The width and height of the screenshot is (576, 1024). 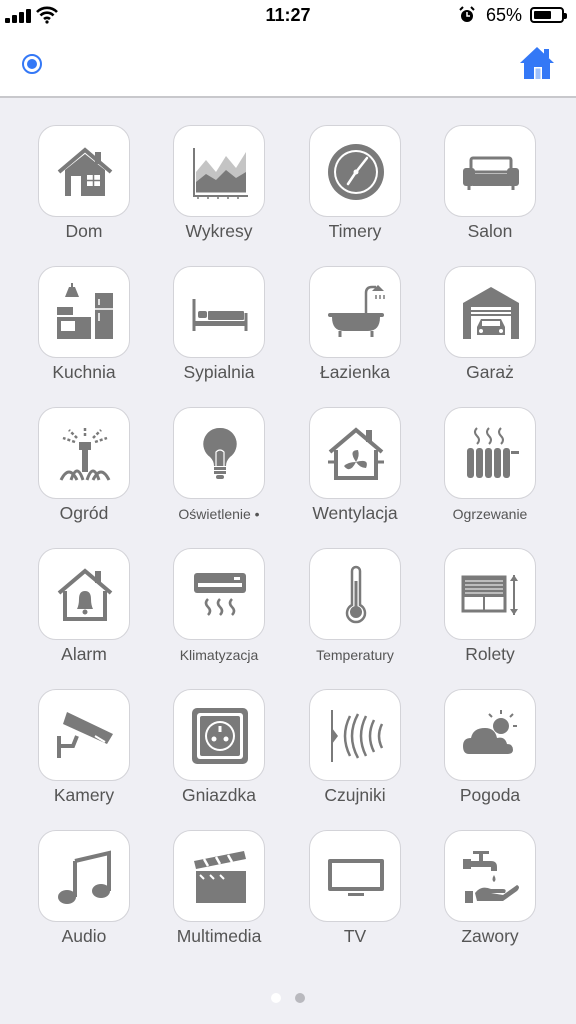 I want to click on tile-tv: TV, so click(x=355, y=895).